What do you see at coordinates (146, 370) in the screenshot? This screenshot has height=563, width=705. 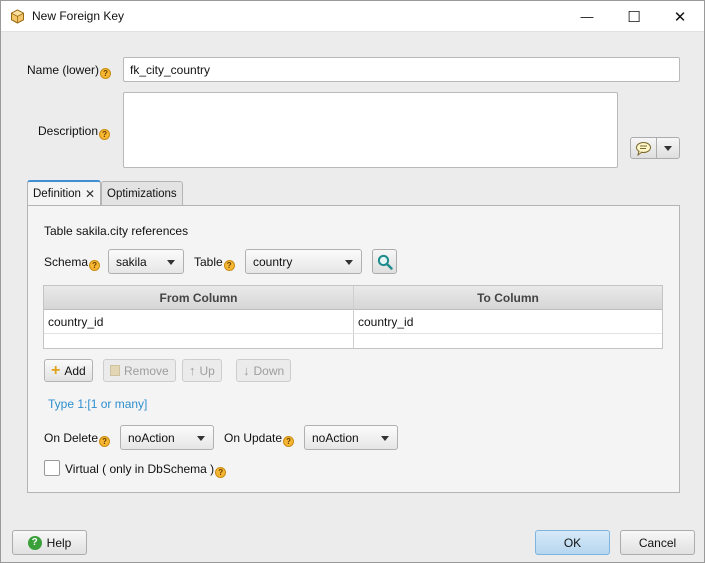 I see `remove-button-label: Remove` at bounding box center [146, 370].